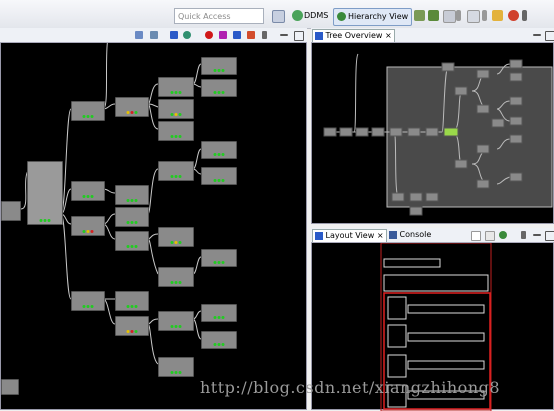 The width and height of the screenshot is (554, 411). I want to click on refresh-icon, so click(154, 35).